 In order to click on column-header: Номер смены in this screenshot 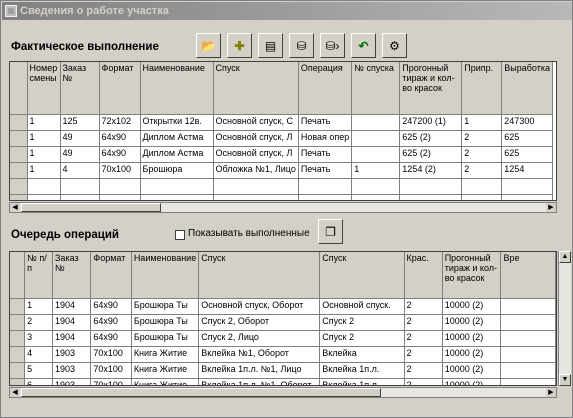, I will do `click(44, 88)`.